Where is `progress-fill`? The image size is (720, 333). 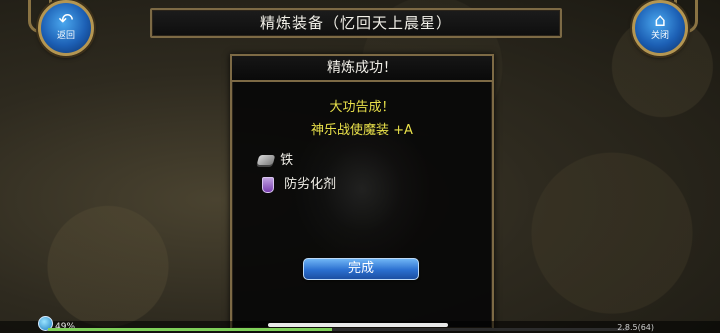
progress-fill is located at coordinates (190, 329).